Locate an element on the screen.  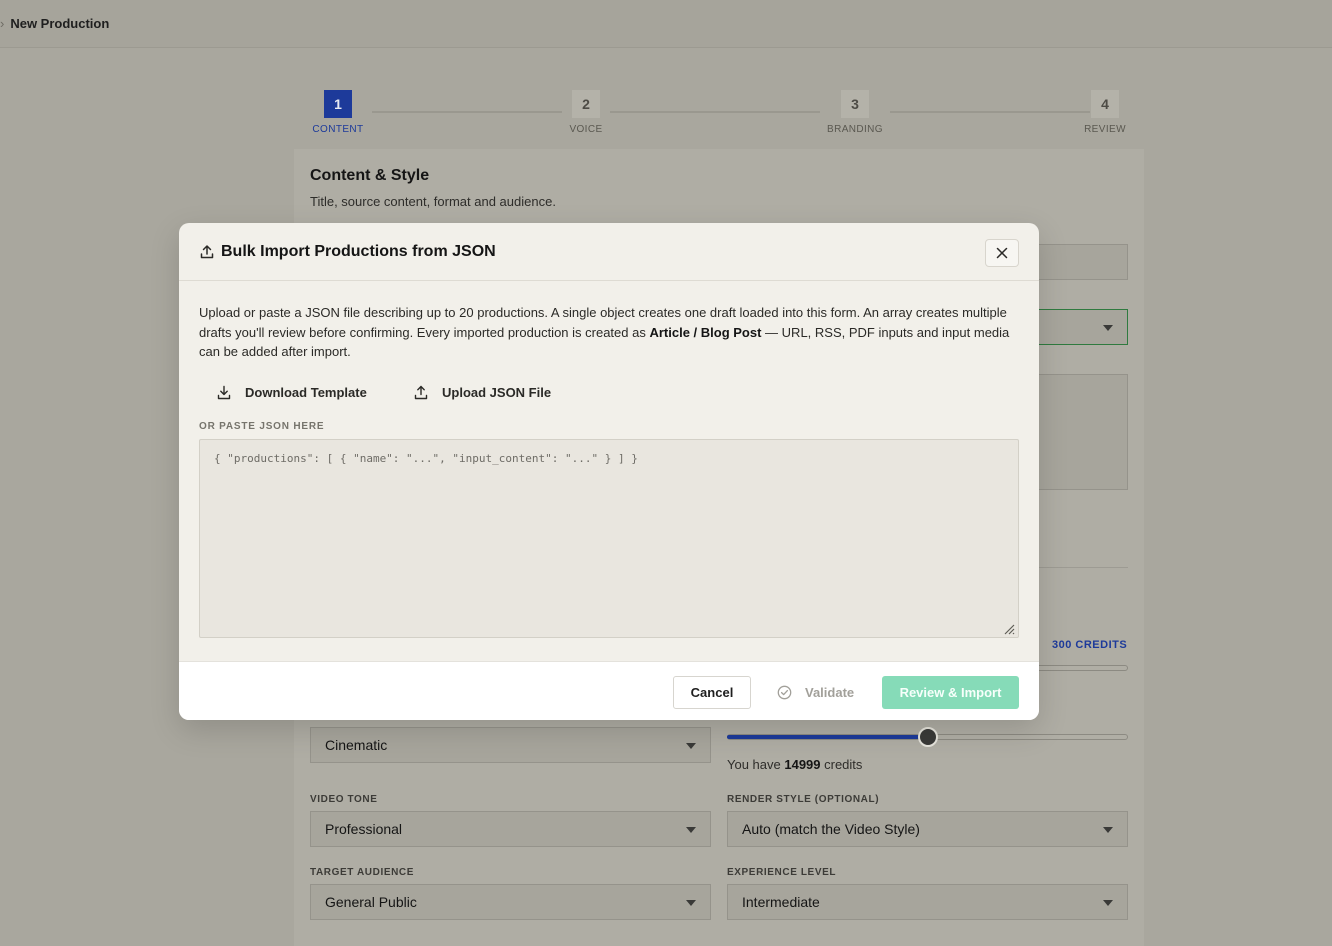
target-audience-label: TARGET AUDIENCE is located at coordinates (362, 872).